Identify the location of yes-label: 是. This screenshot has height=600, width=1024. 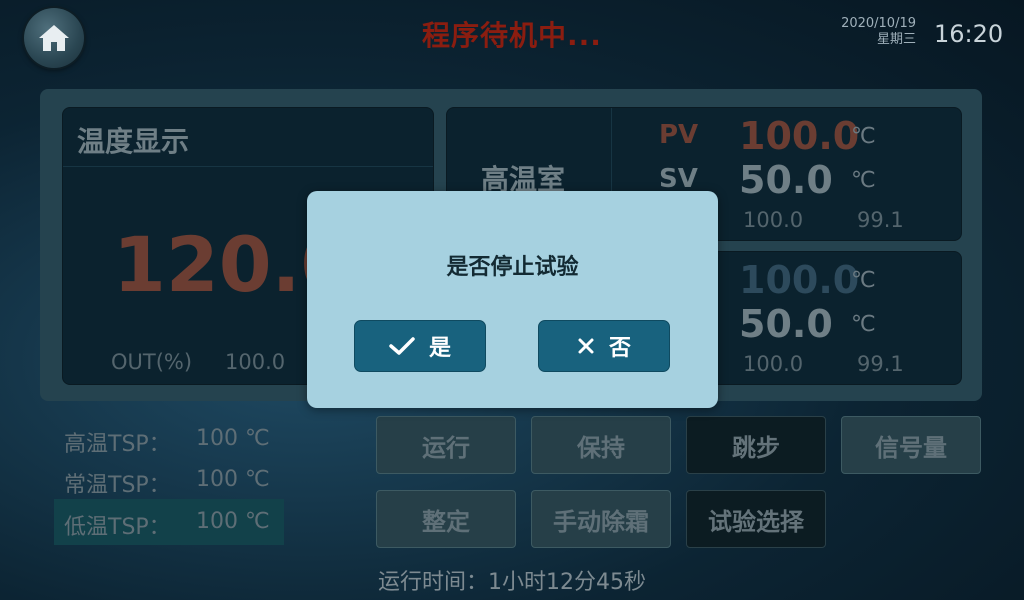
(439, 348).